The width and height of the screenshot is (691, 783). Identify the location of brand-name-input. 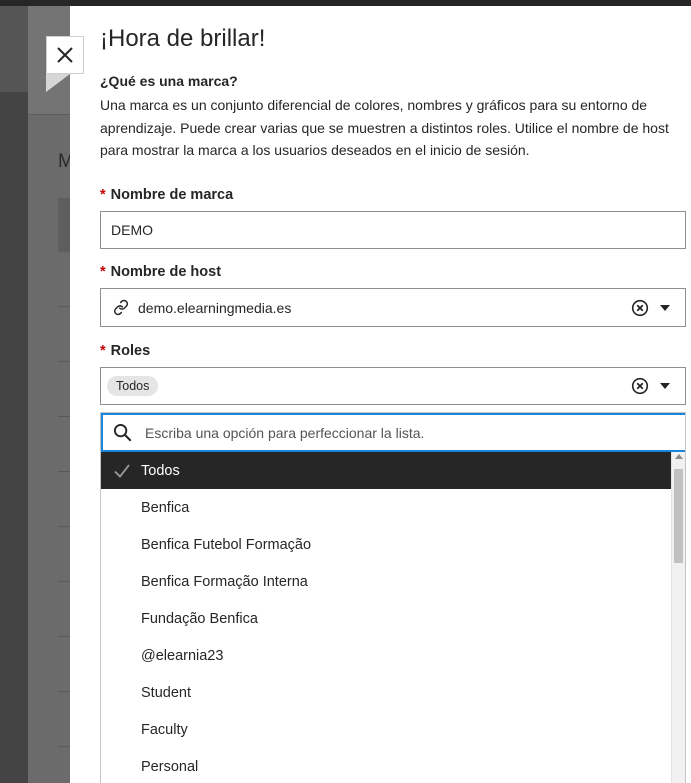
(393, 230).